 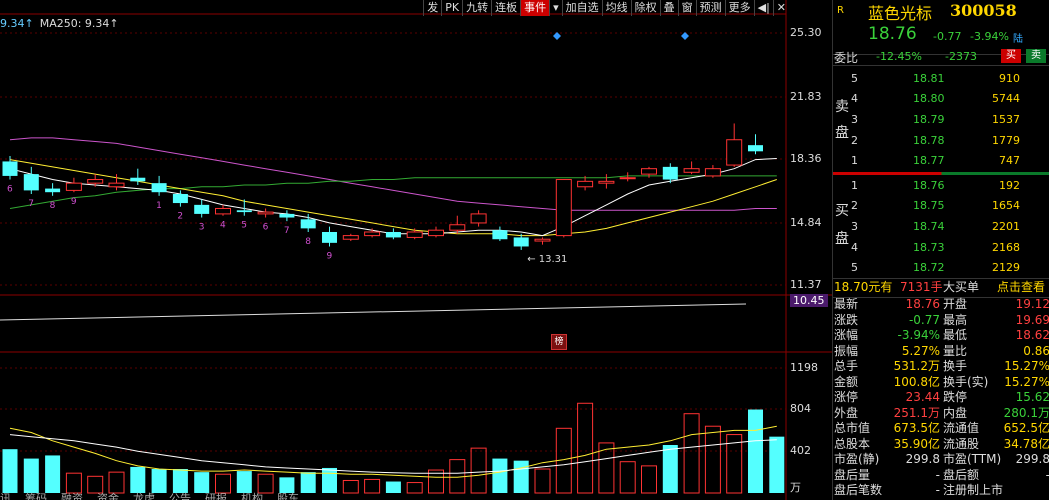 What do you see at coordinates (1036, 56) in the screenshot?
I see `sell-button: 卖` at bounding box center [1036, 56].